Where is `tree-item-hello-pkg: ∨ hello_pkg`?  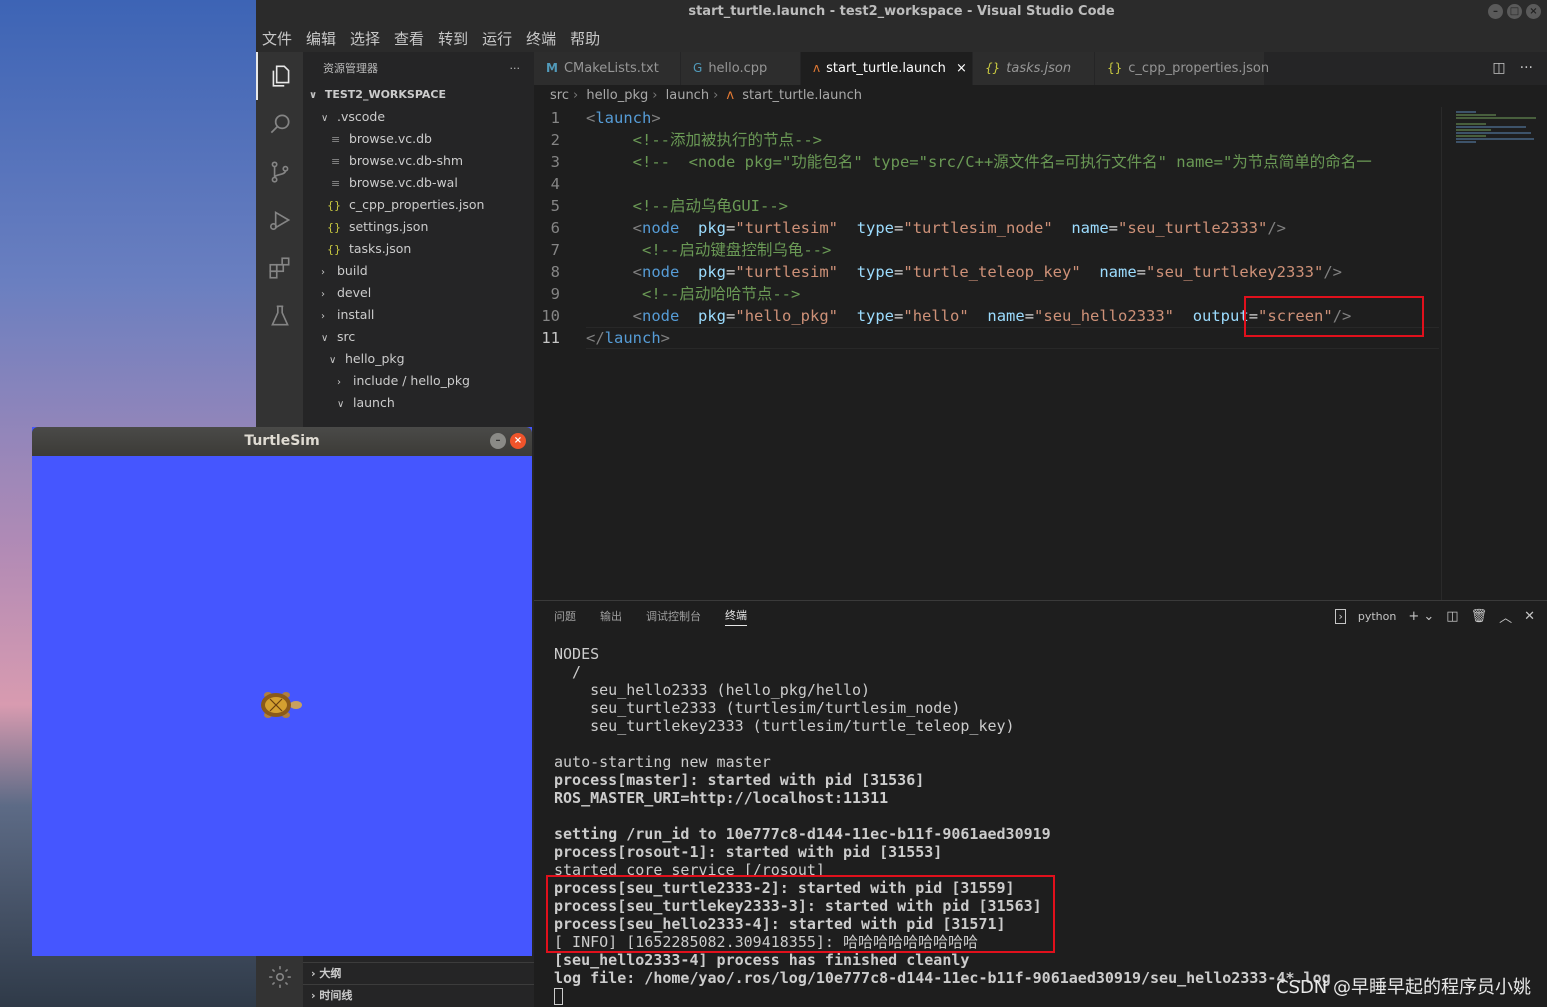
tree-item-hello-pkg: ∨ hello_pkg is located at coordinates (418, 359).